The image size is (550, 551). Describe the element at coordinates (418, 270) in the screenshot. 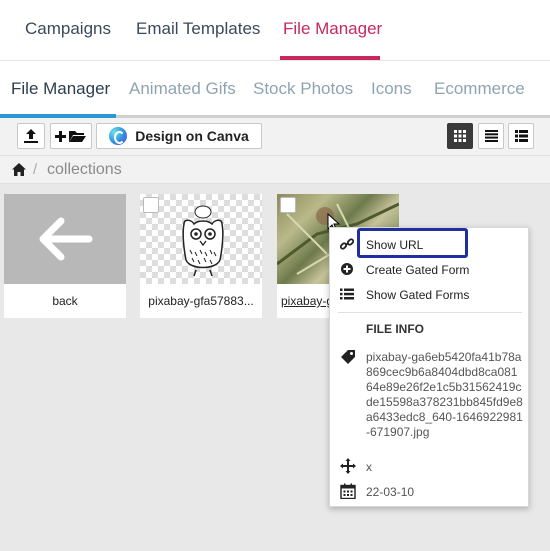

I see `menu-item-label: Create Gated Form` at that location.